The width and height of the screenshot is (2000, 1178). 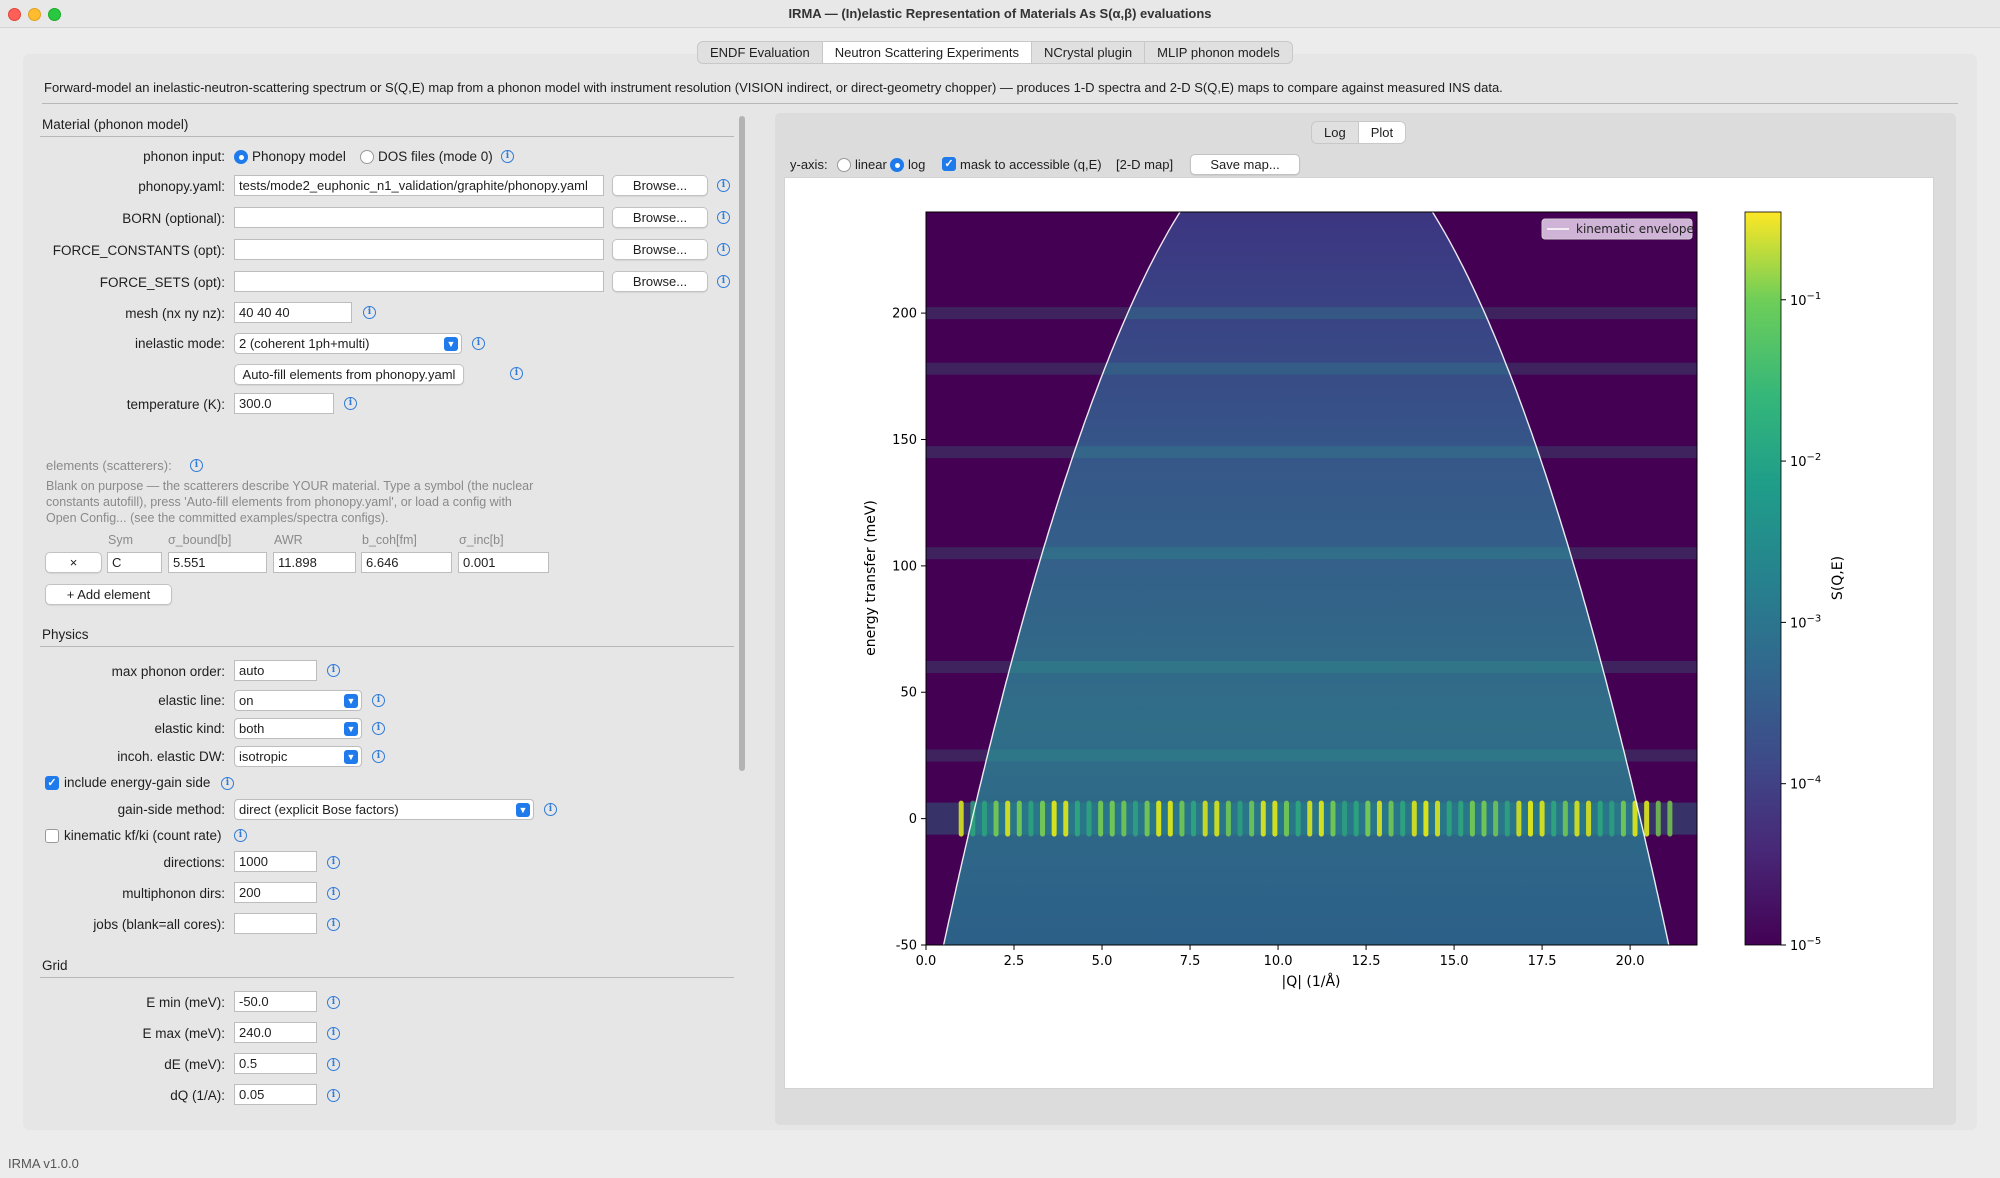 I want to click on gain-side-checkbox: ✓, so click(x=52, y=783).